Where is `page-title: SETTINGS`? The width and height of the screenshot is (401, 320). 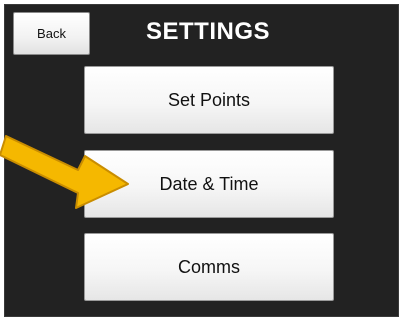 page-title: SETTINGS is located at coordinates (207, 31).